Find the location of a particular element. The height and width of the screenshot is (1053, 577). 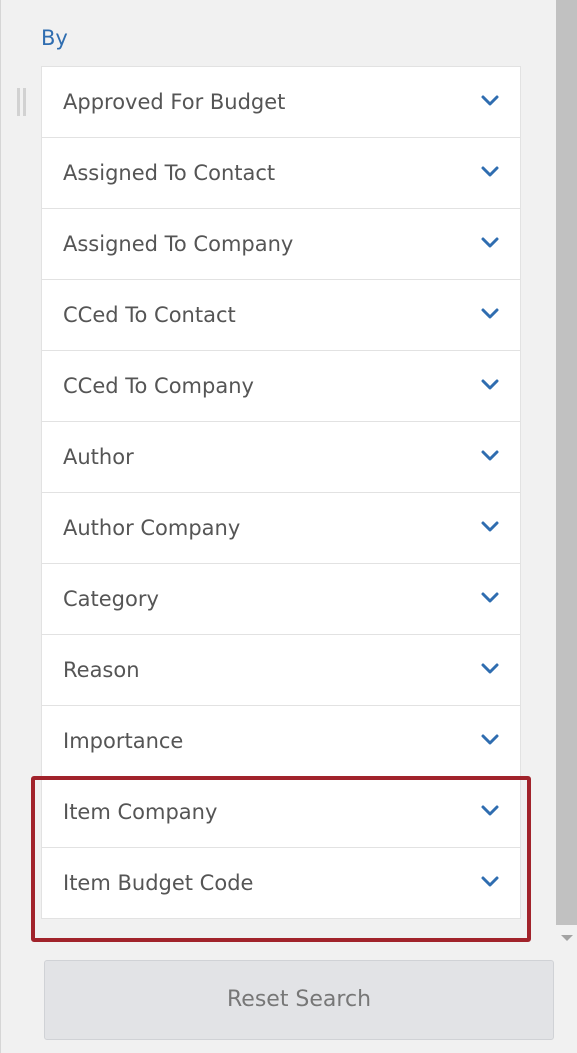

filter-assigned-to-contact: Assigned To Contact is located at coordinates (281, 173).